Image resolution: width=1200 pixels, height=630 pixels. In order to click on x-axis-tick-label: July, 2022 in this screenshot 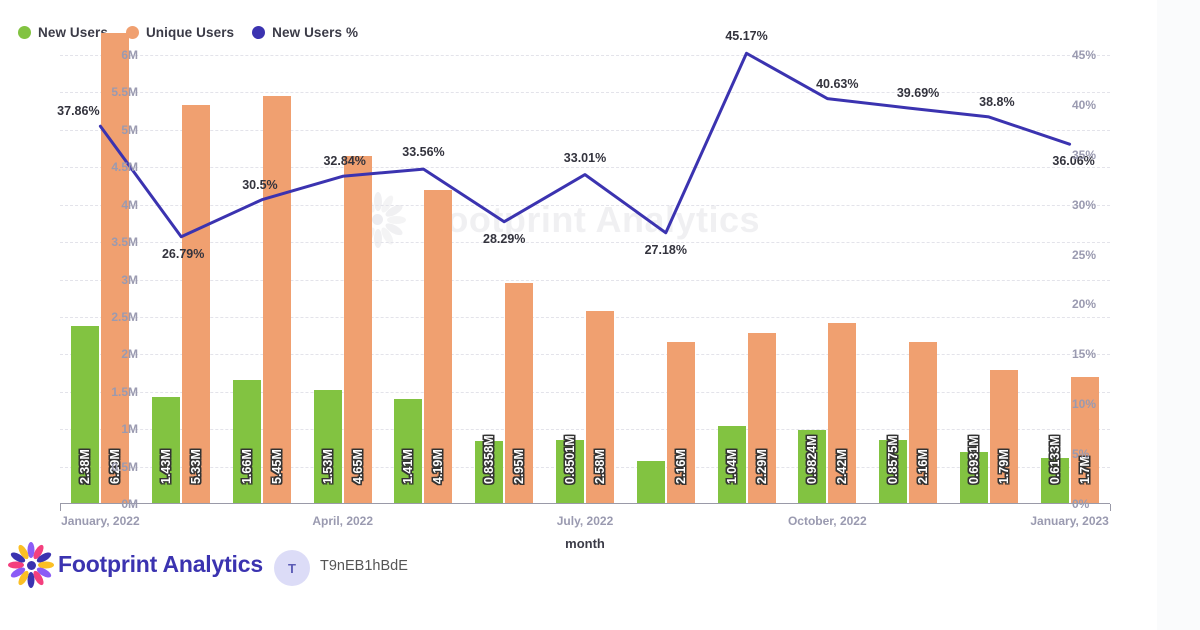, I will do `click(585, 521)`.